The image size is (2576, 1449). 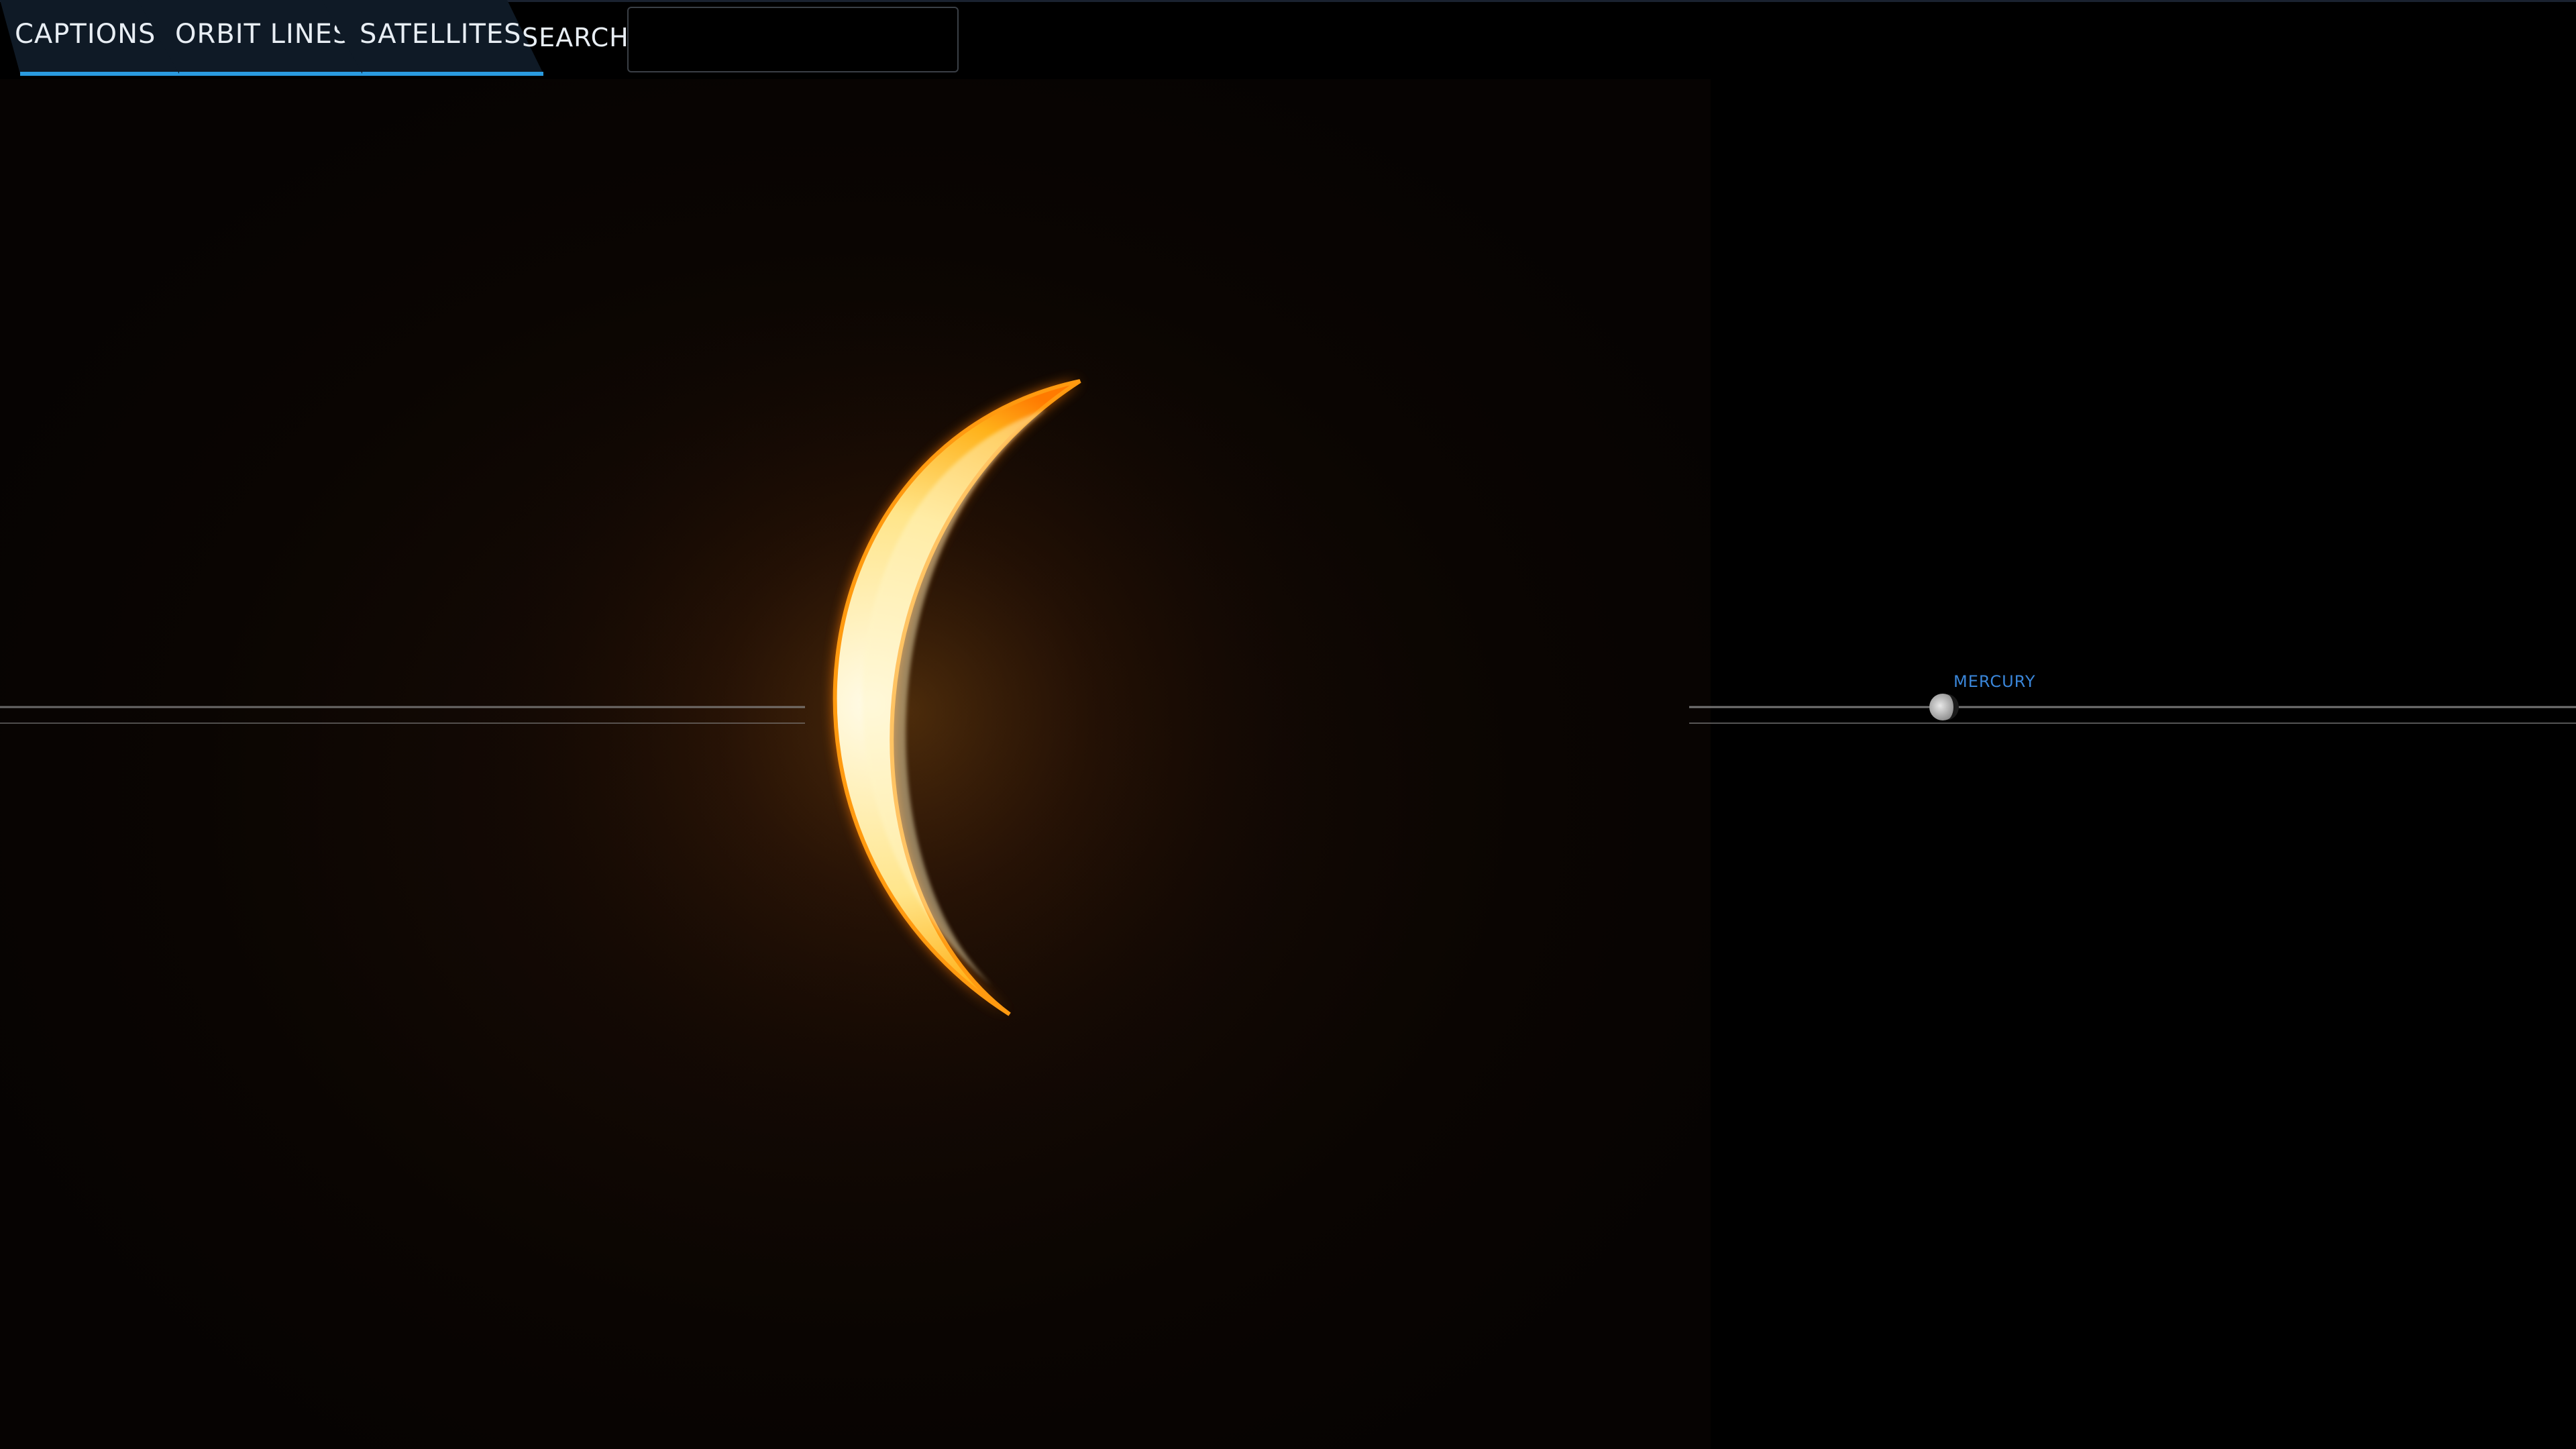 I want to click on orbit-lines-right, so click(x=2132, y=715).